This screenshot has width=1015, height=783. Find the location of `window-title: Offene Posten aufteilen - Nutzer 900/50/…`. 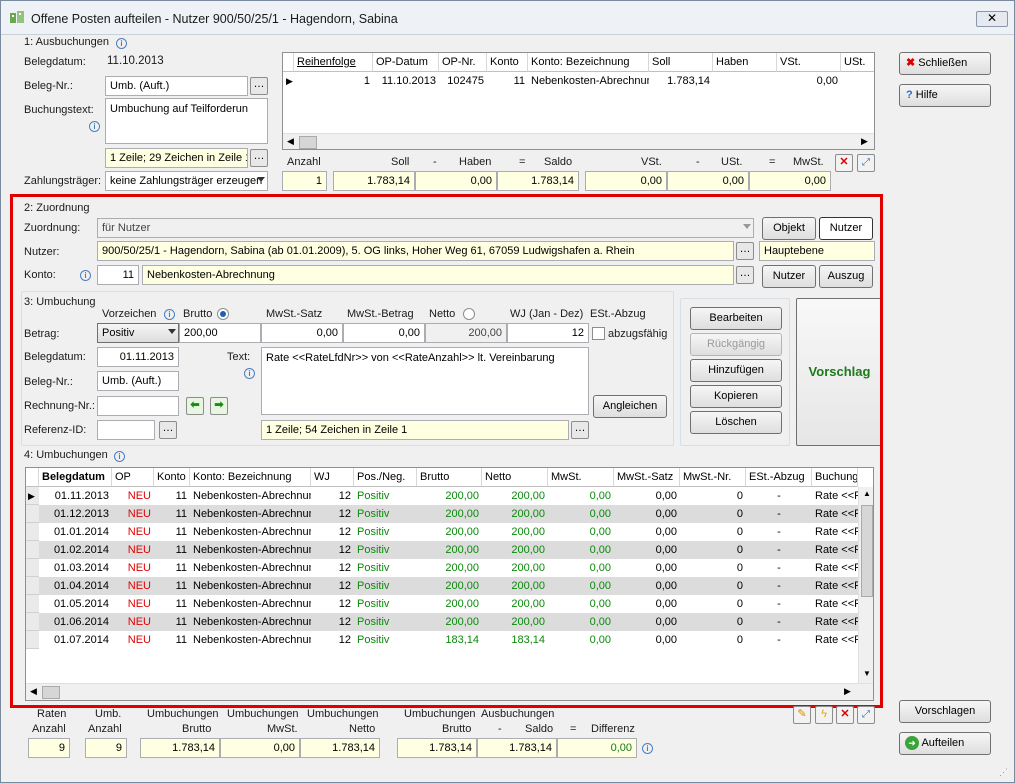

window-title: Offene Posten aufteilen - Nutzer 900/50/… is located at coordinates (214, 19).